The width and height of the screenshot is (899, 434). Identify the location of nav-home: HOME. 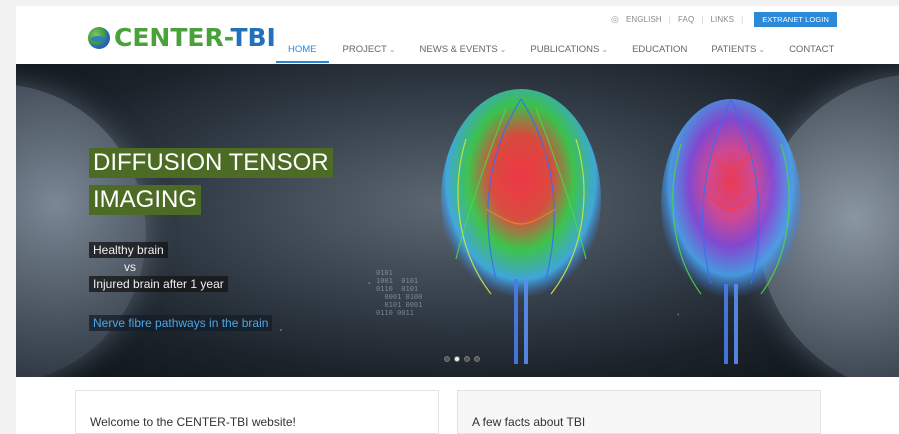
(302, 53).